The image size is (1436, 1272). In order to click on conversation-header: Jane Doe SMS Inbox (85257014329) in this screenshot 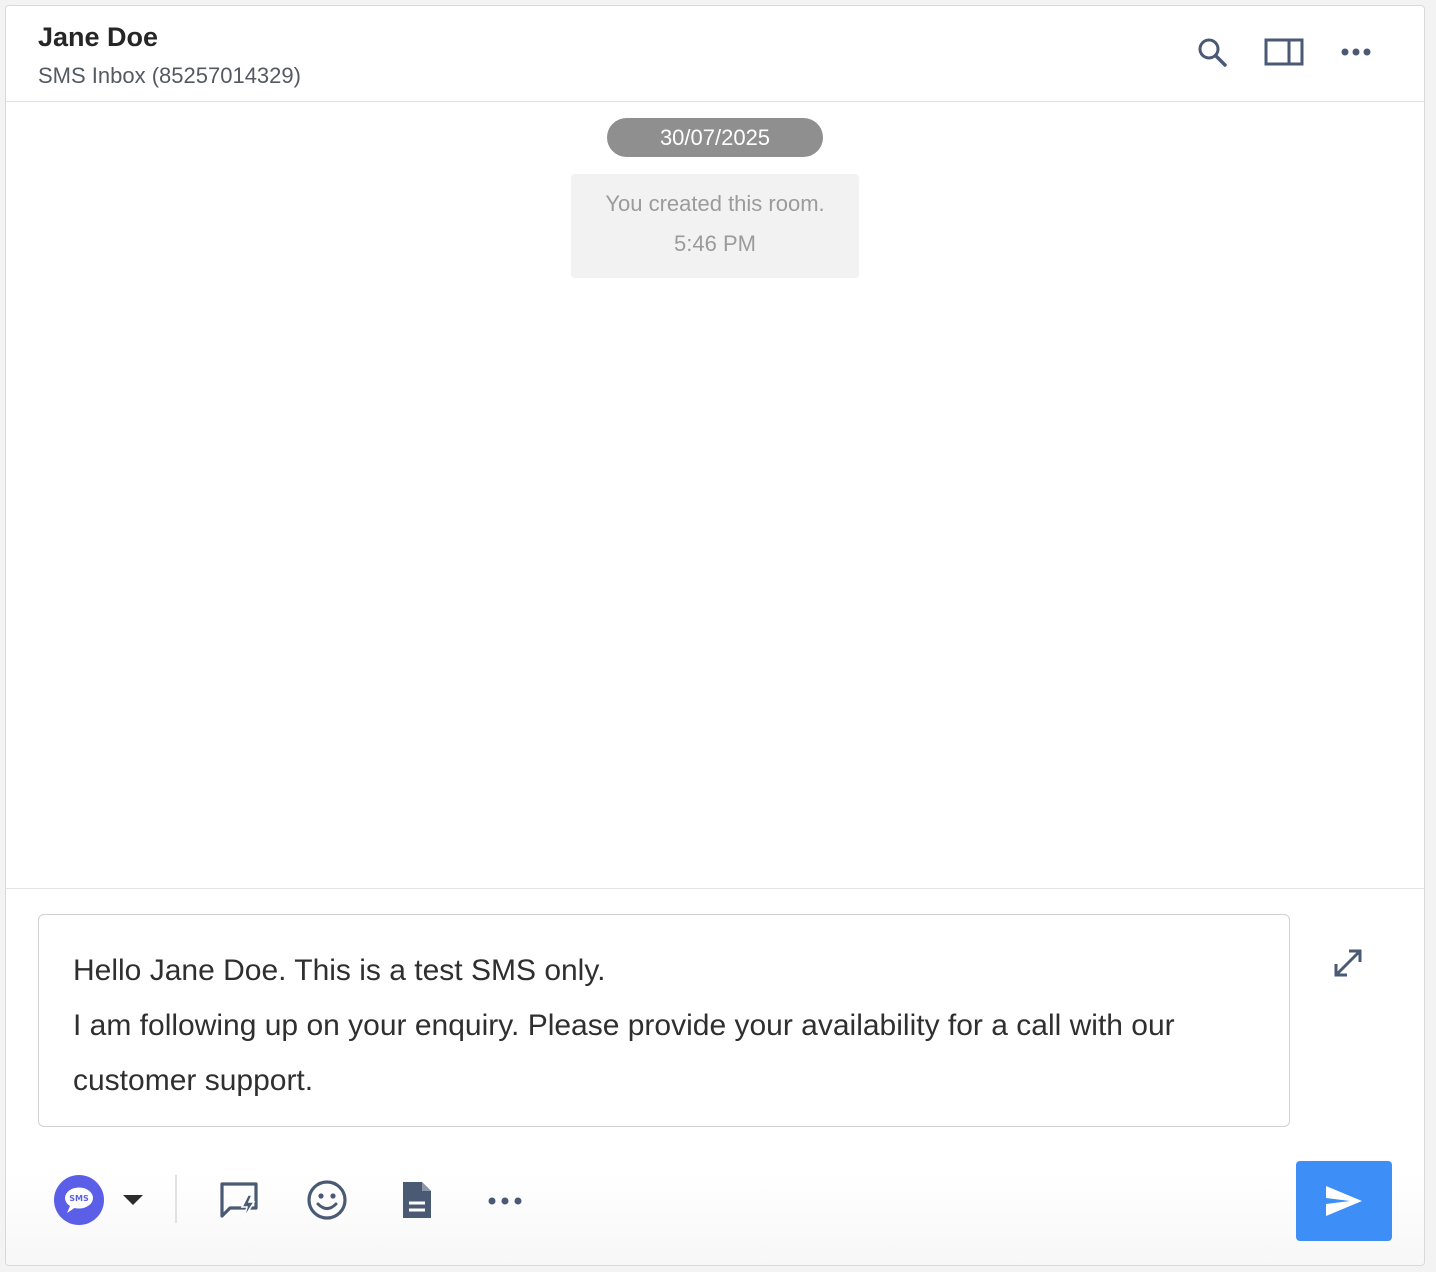, I will do `click(715, 54)`.